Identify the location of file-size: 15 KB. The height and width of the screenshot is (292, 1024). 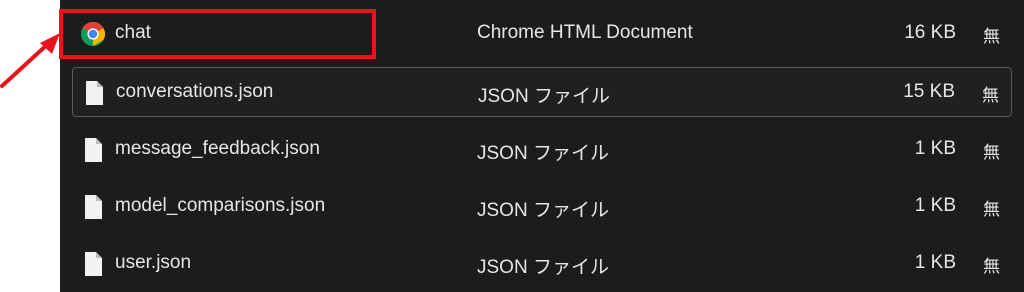
(929, 91).